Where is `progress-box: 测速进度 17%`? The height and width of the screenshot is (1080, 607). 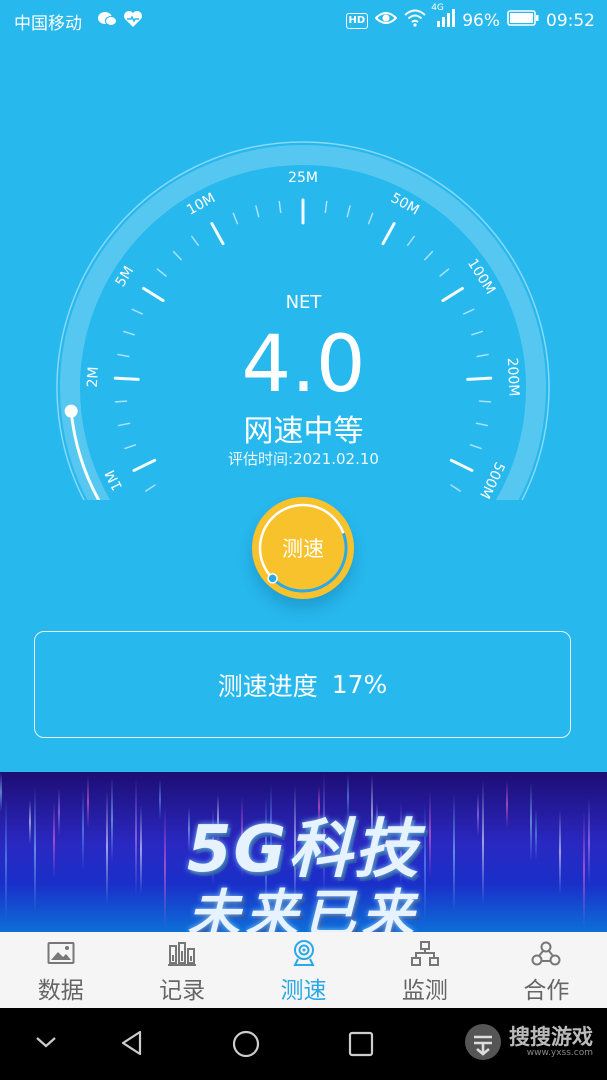 progress-box: 测速进度 17% is located at coordinates (302, 684).